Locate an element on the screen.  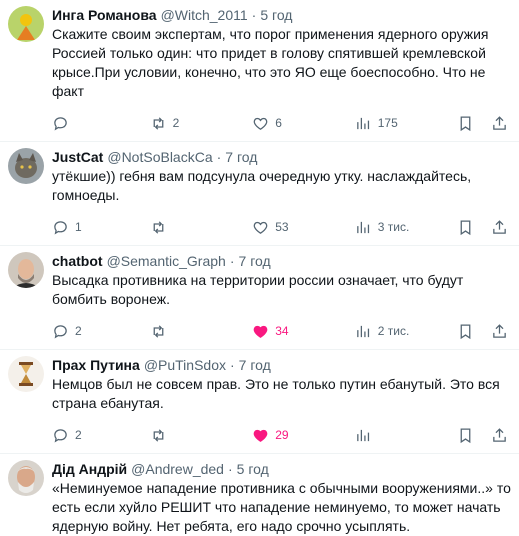
author-handle: @NotSoBlackCa is located at coordinates (159, 157).